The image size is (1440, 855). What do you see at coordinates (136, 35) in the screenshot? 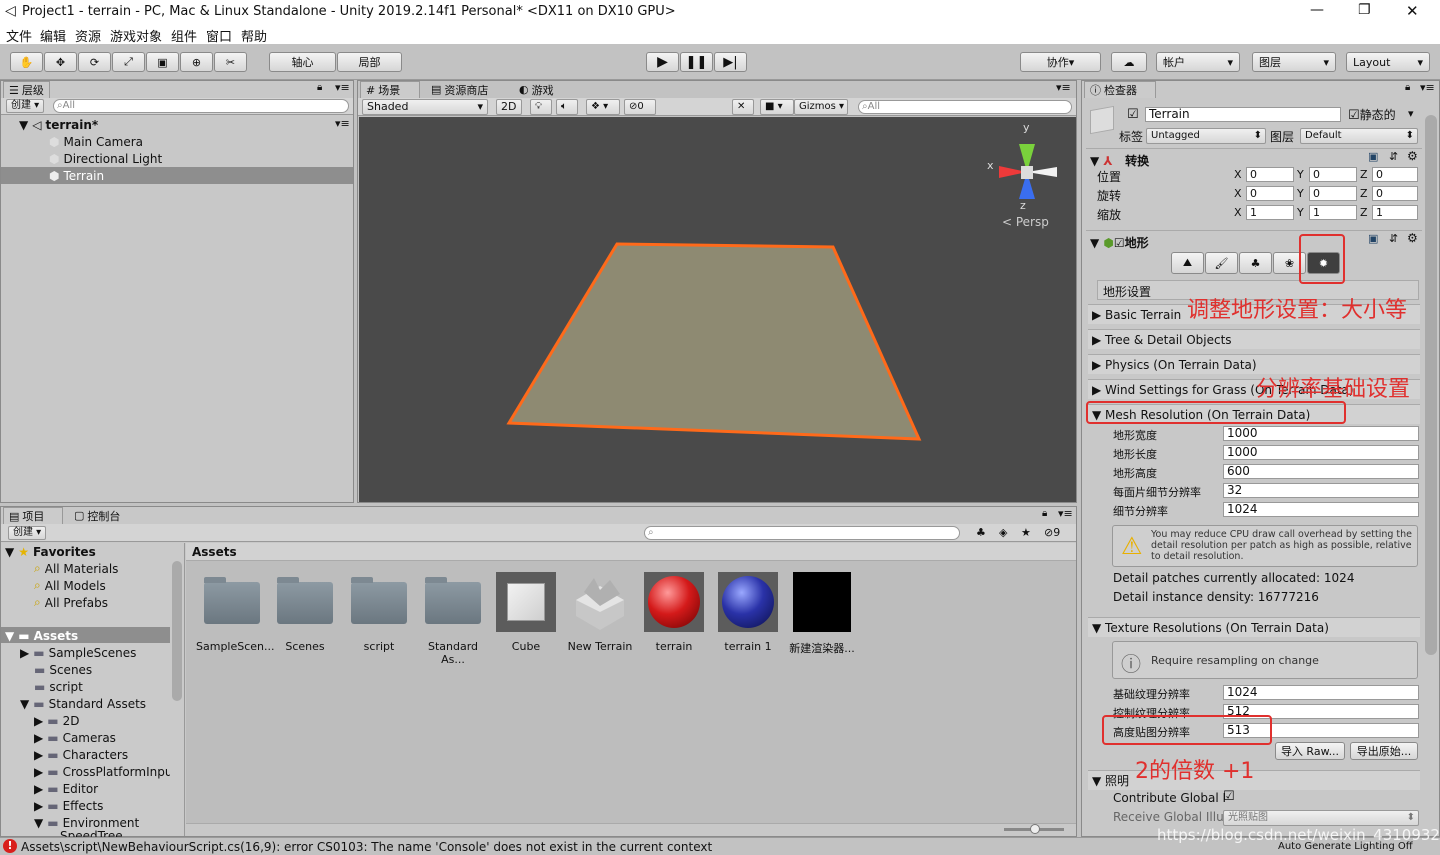
I see `menu-gameobject: 游戏对象` at bounding box center [136, 35].